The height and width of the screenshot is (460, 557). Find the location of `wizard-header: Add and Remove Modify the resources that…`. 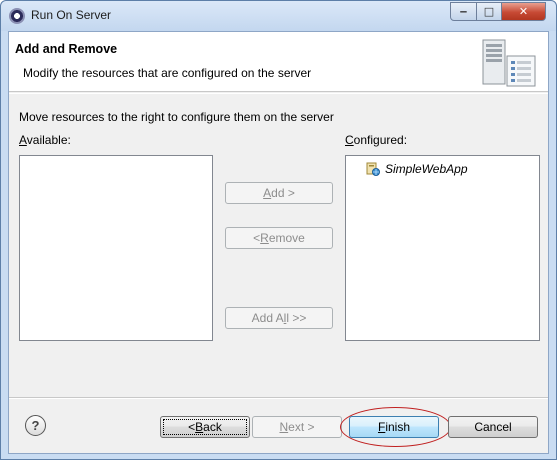

wizard-header: Add and Remove Modify the resources that… is located at coordinates (278, 62).